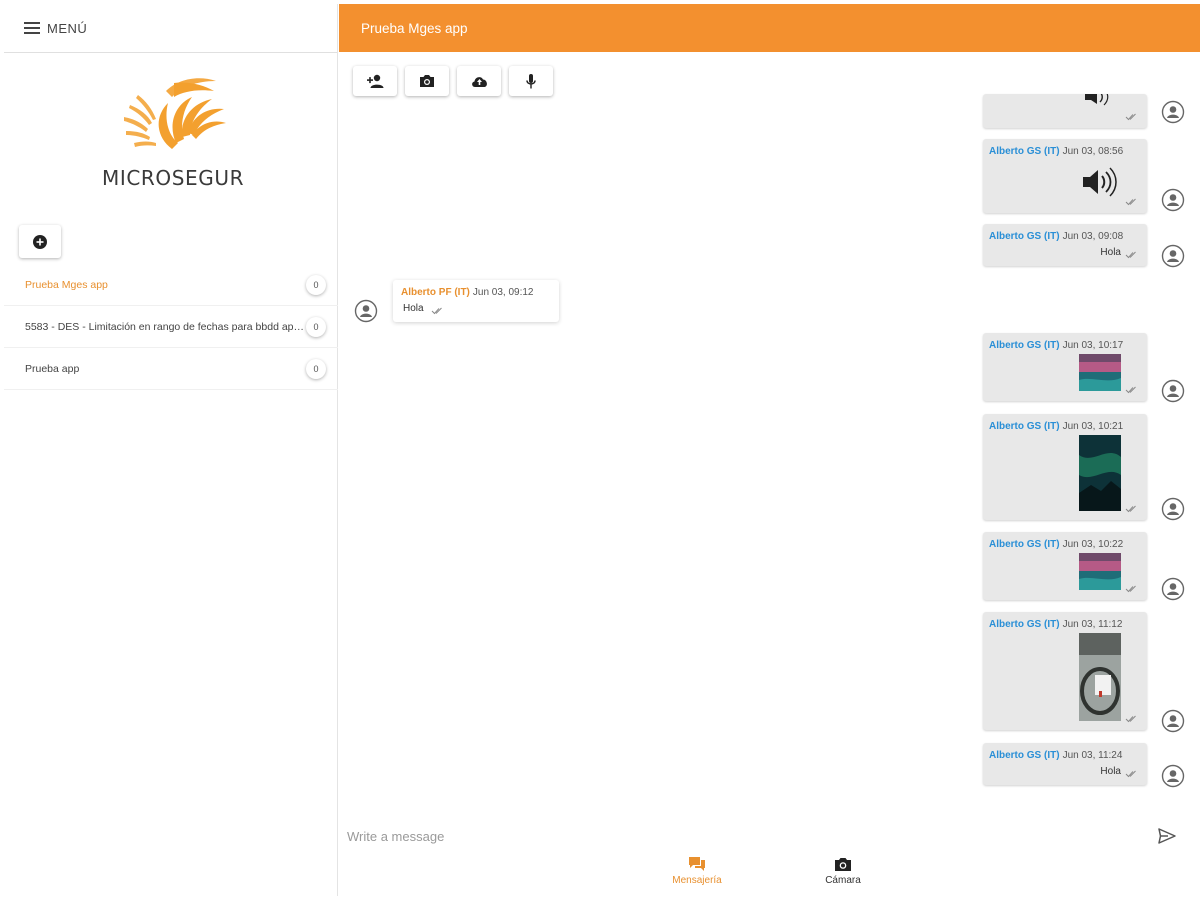  I want to click on person-add-icon, so click(375, 81).